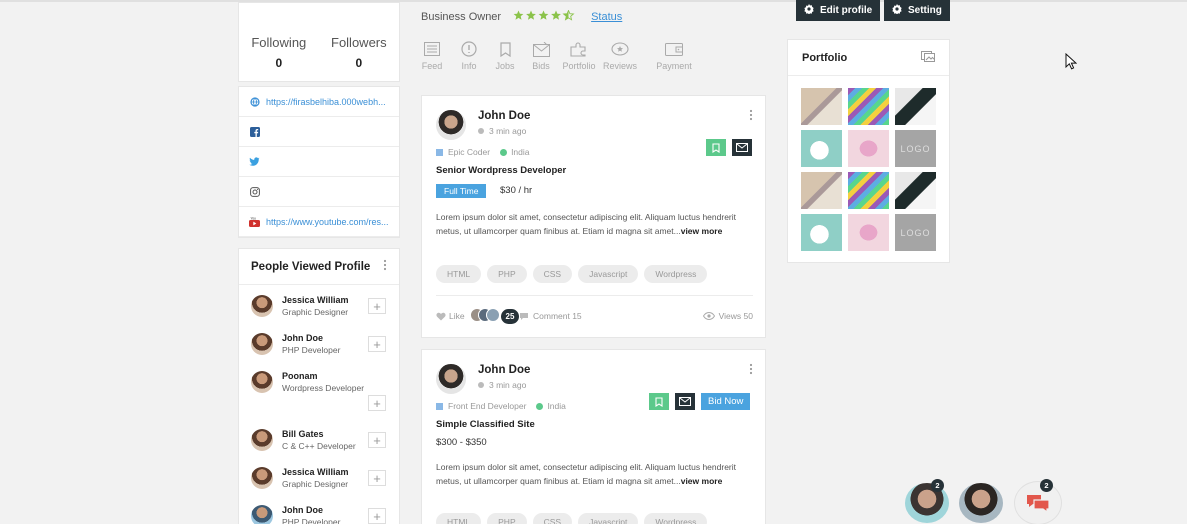 Image resolution: width=1187 pixels, height=524 pixels. I want to click on portfolio-grid: LOGO LOGO, so click(868, 169).